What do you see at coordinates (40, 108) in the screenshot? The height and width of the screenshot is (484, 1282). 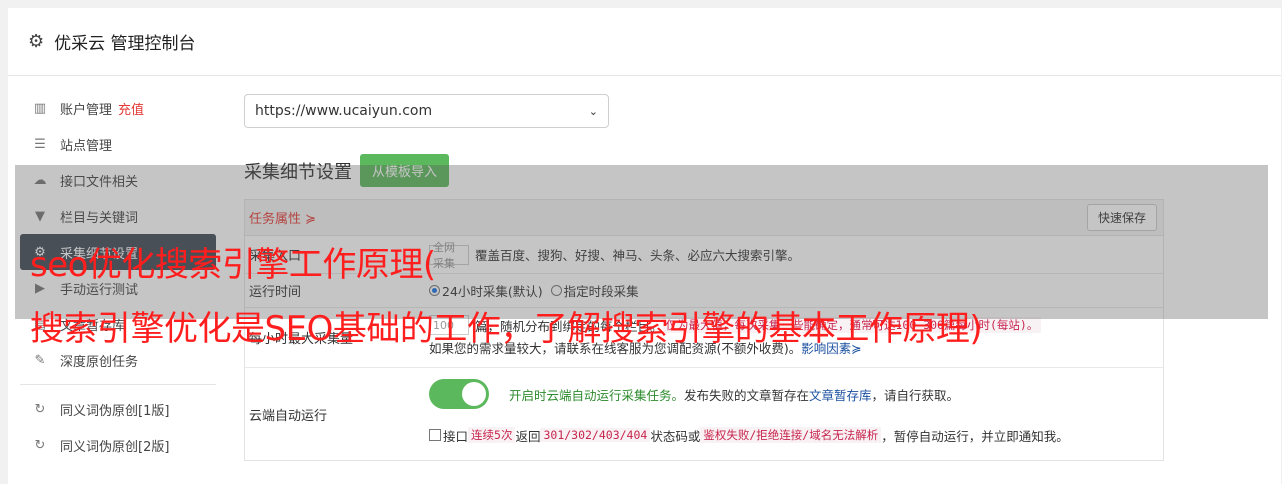 I see `bar-chart-icon: ▥` at bounding box center [40, 108].